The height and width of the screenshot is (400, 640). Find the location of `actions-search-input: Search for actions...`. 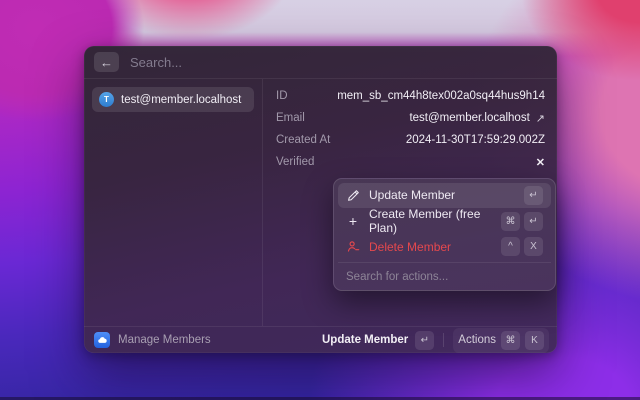

actions-search-input: Search for actions... is located at coordinates (444, 276).